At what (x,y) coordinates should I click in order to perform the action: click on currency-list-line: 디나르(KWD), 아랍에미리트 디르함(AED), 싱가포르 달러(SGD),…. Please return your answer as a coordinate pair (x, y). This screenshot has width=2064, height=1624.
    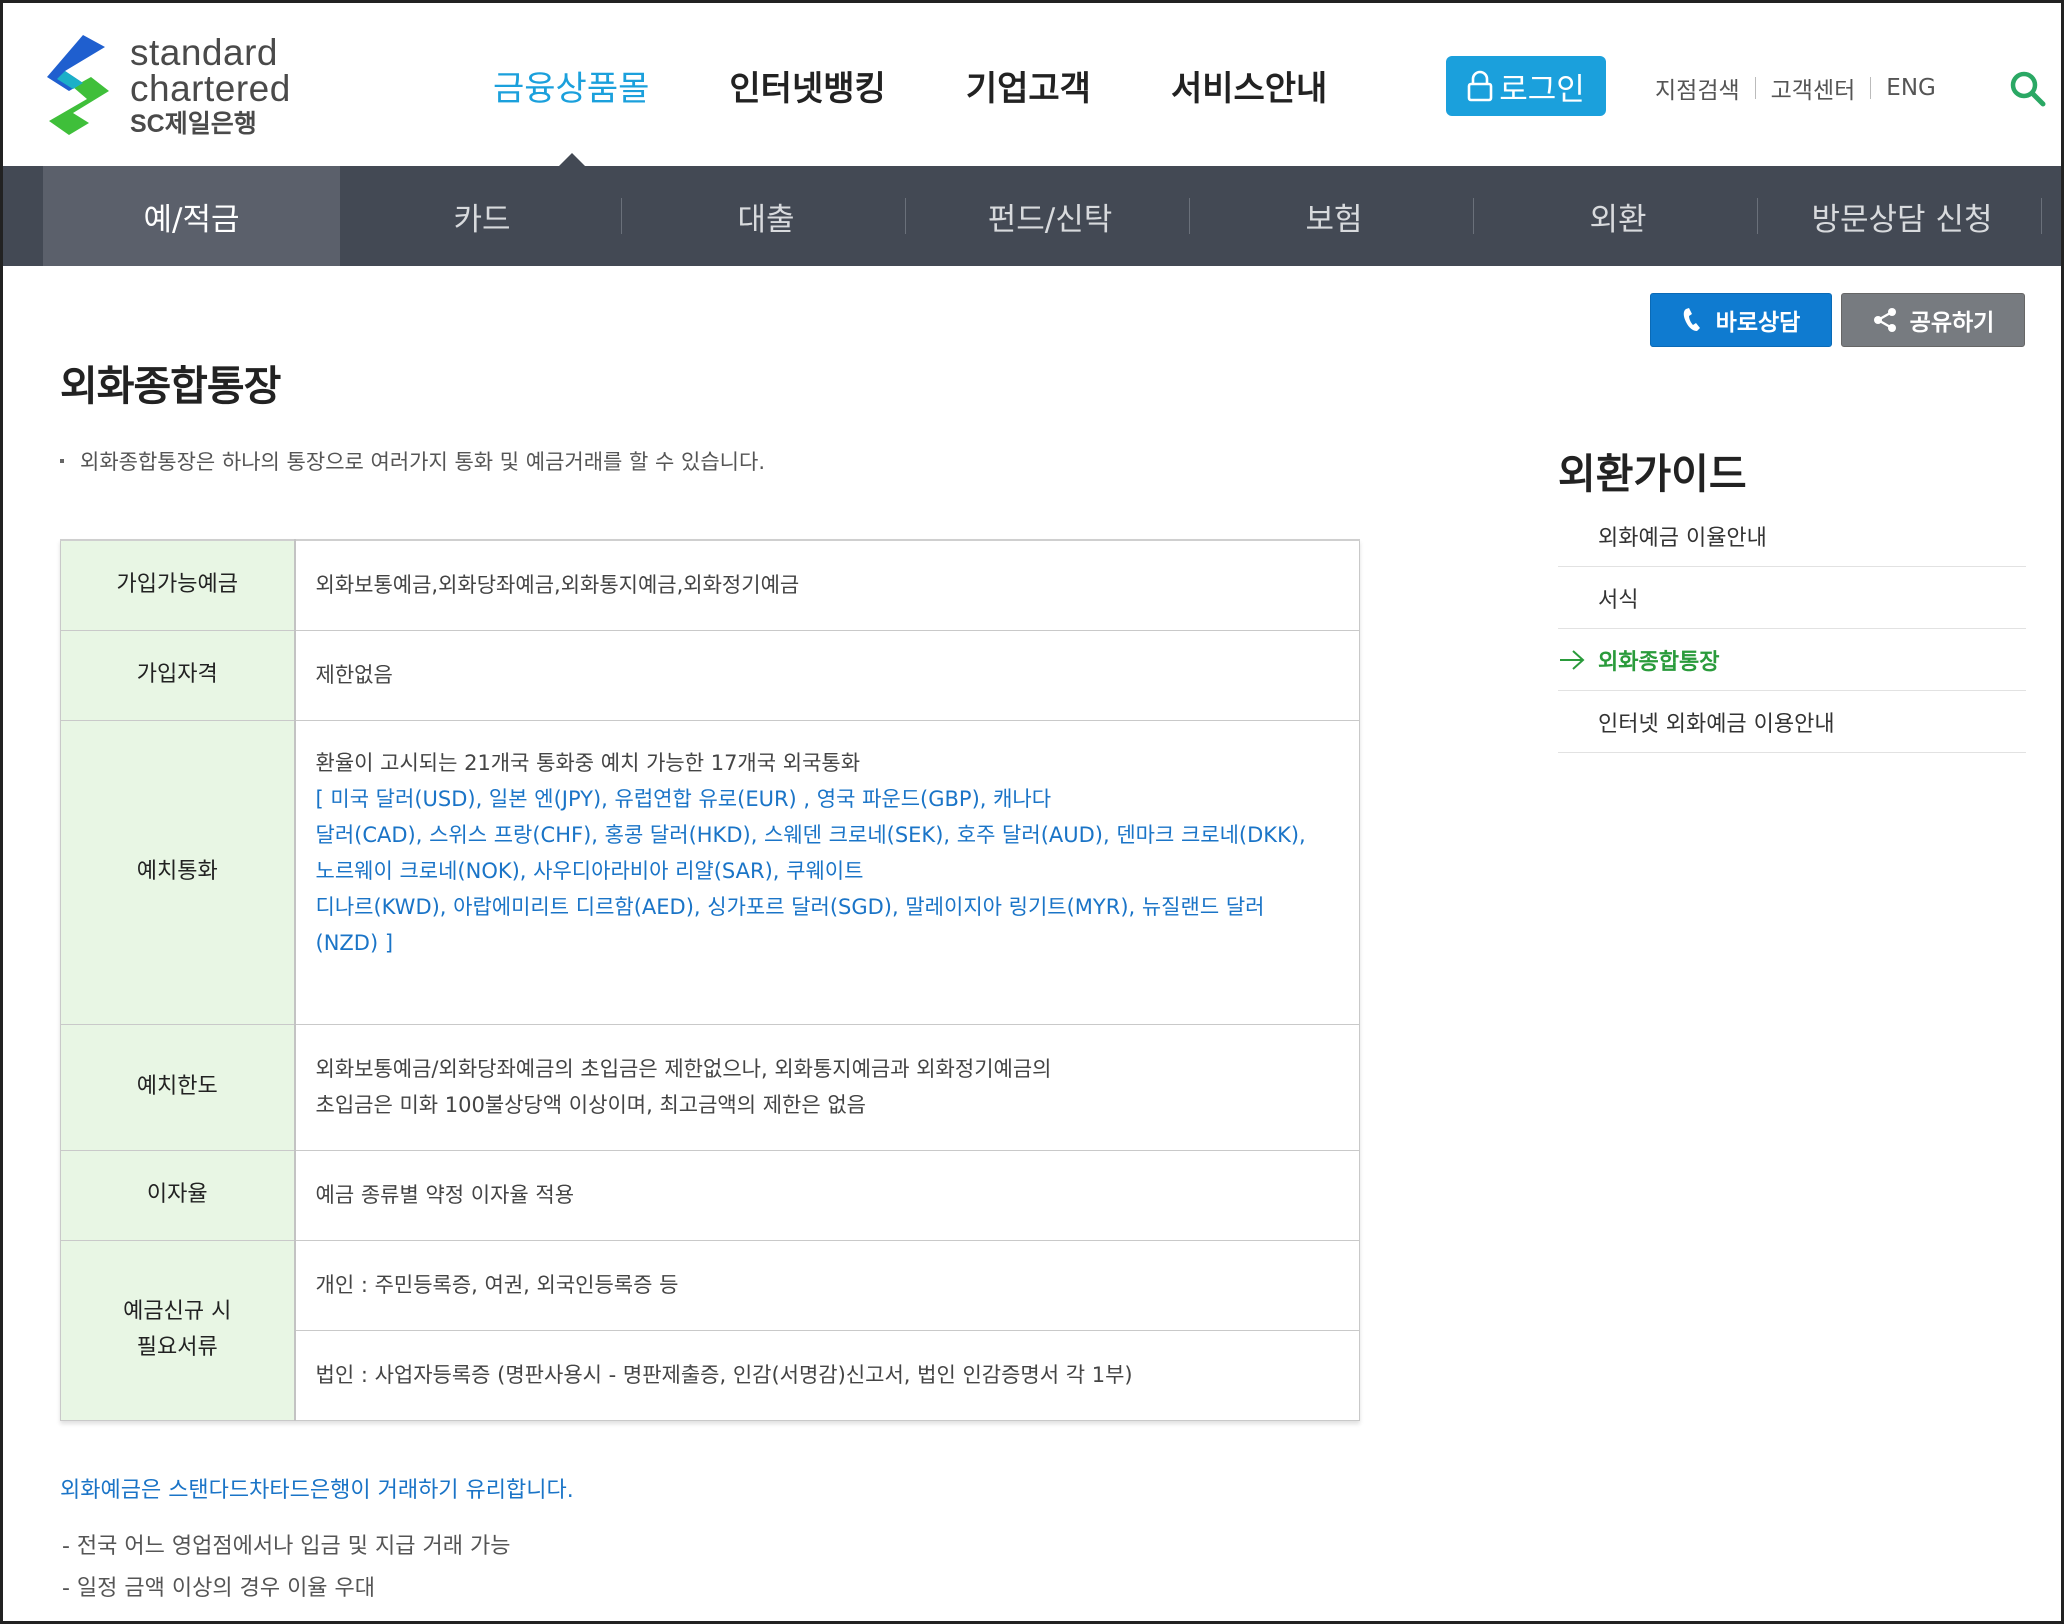
    Looking at the image, I should click on (790, 906).